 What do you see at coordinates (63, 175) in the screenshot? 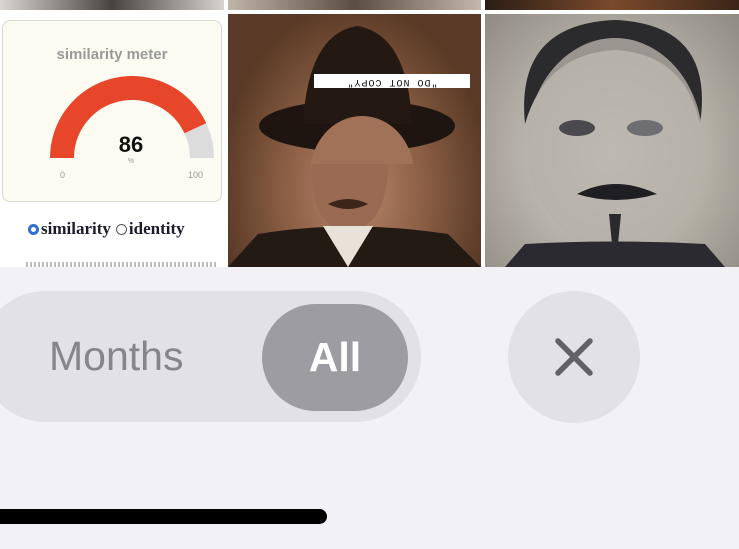
I see `meter-min-label: 0` at bounding box center [63, 175].